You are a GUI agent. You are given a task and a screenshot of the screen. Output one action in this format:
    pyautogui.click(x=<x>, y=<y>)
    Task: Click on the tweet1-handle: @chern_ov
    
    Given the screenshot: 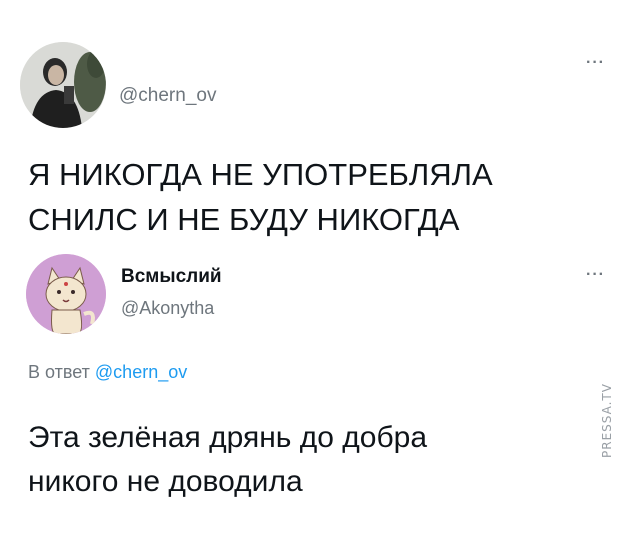 What is the action you would take?
    pyautogui.click(x=167, y=96)
    